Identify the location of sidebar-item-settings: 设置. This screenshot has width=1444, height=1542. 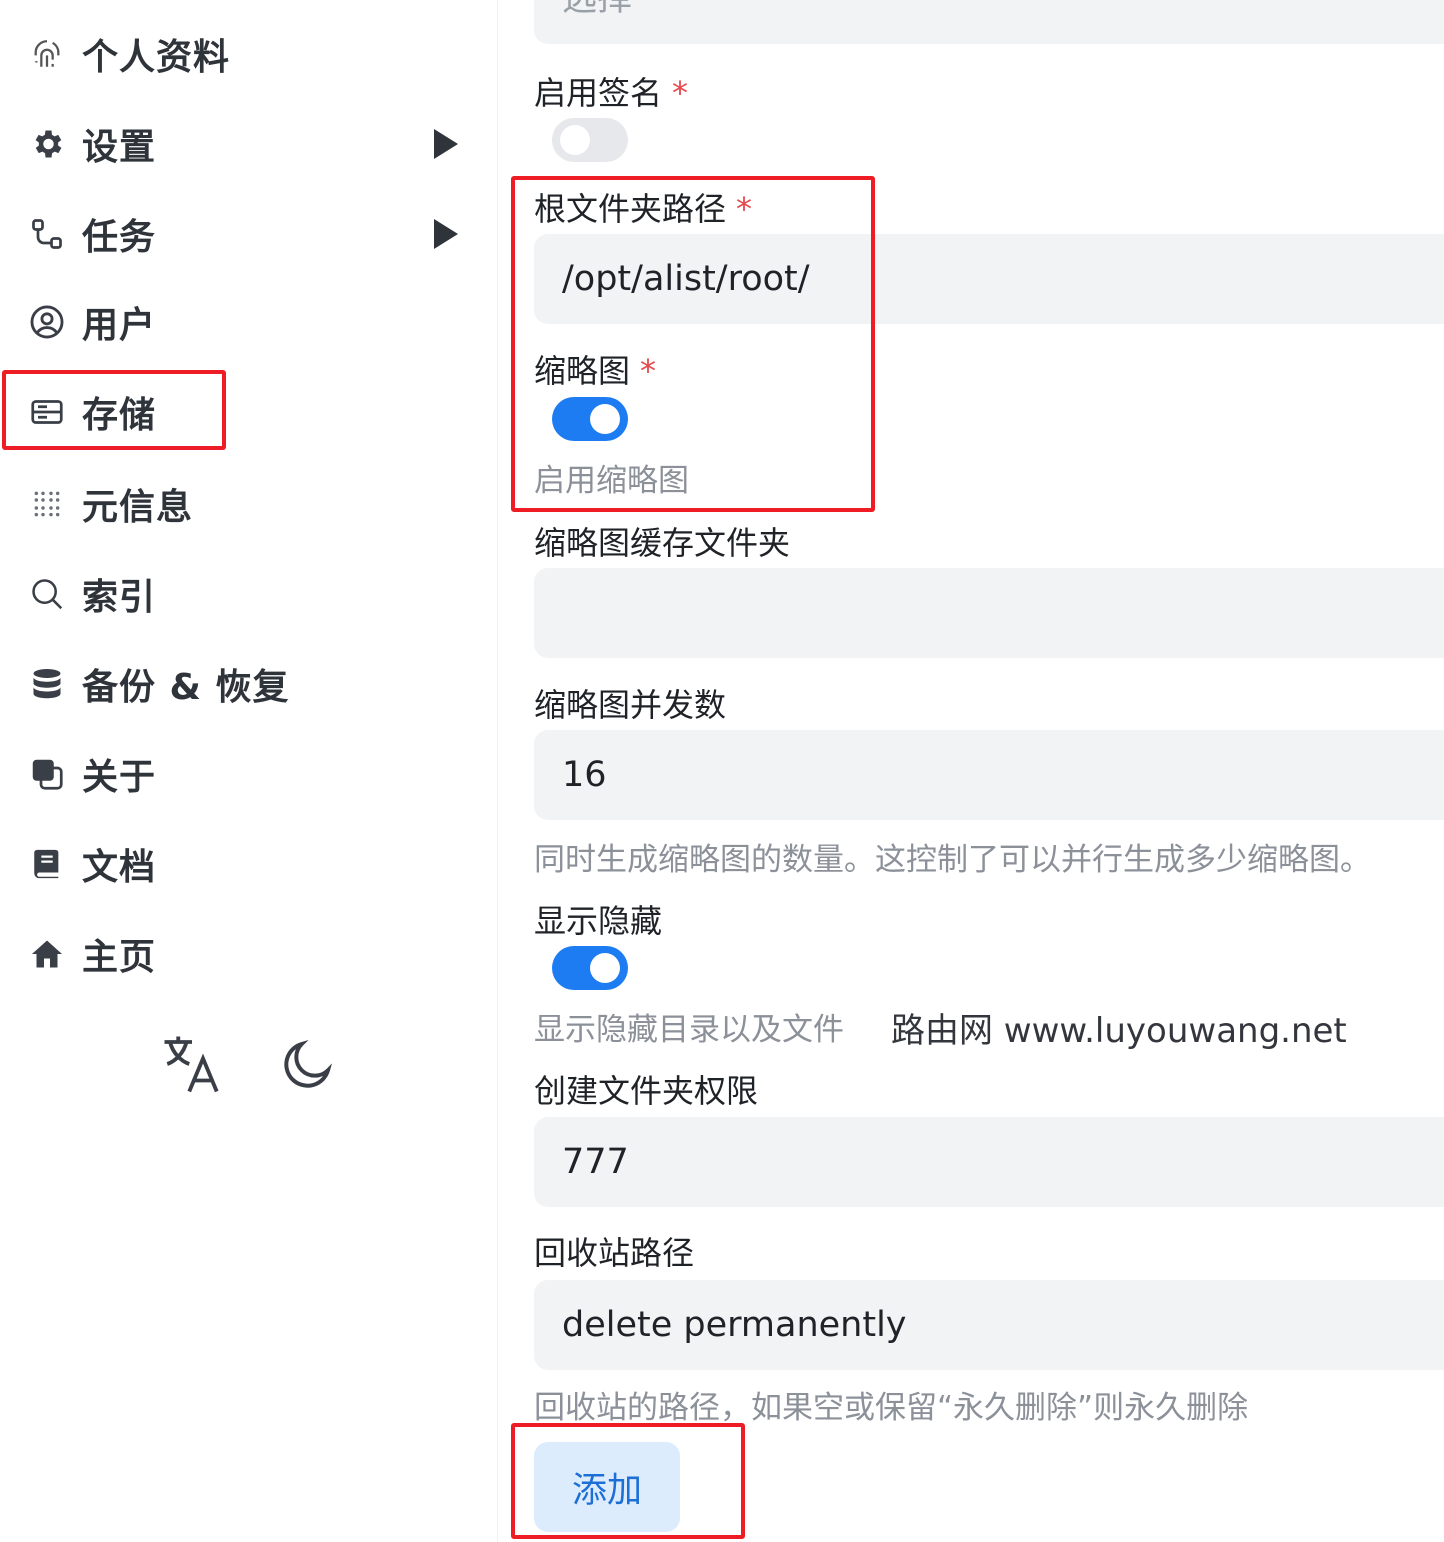
(251, 144).